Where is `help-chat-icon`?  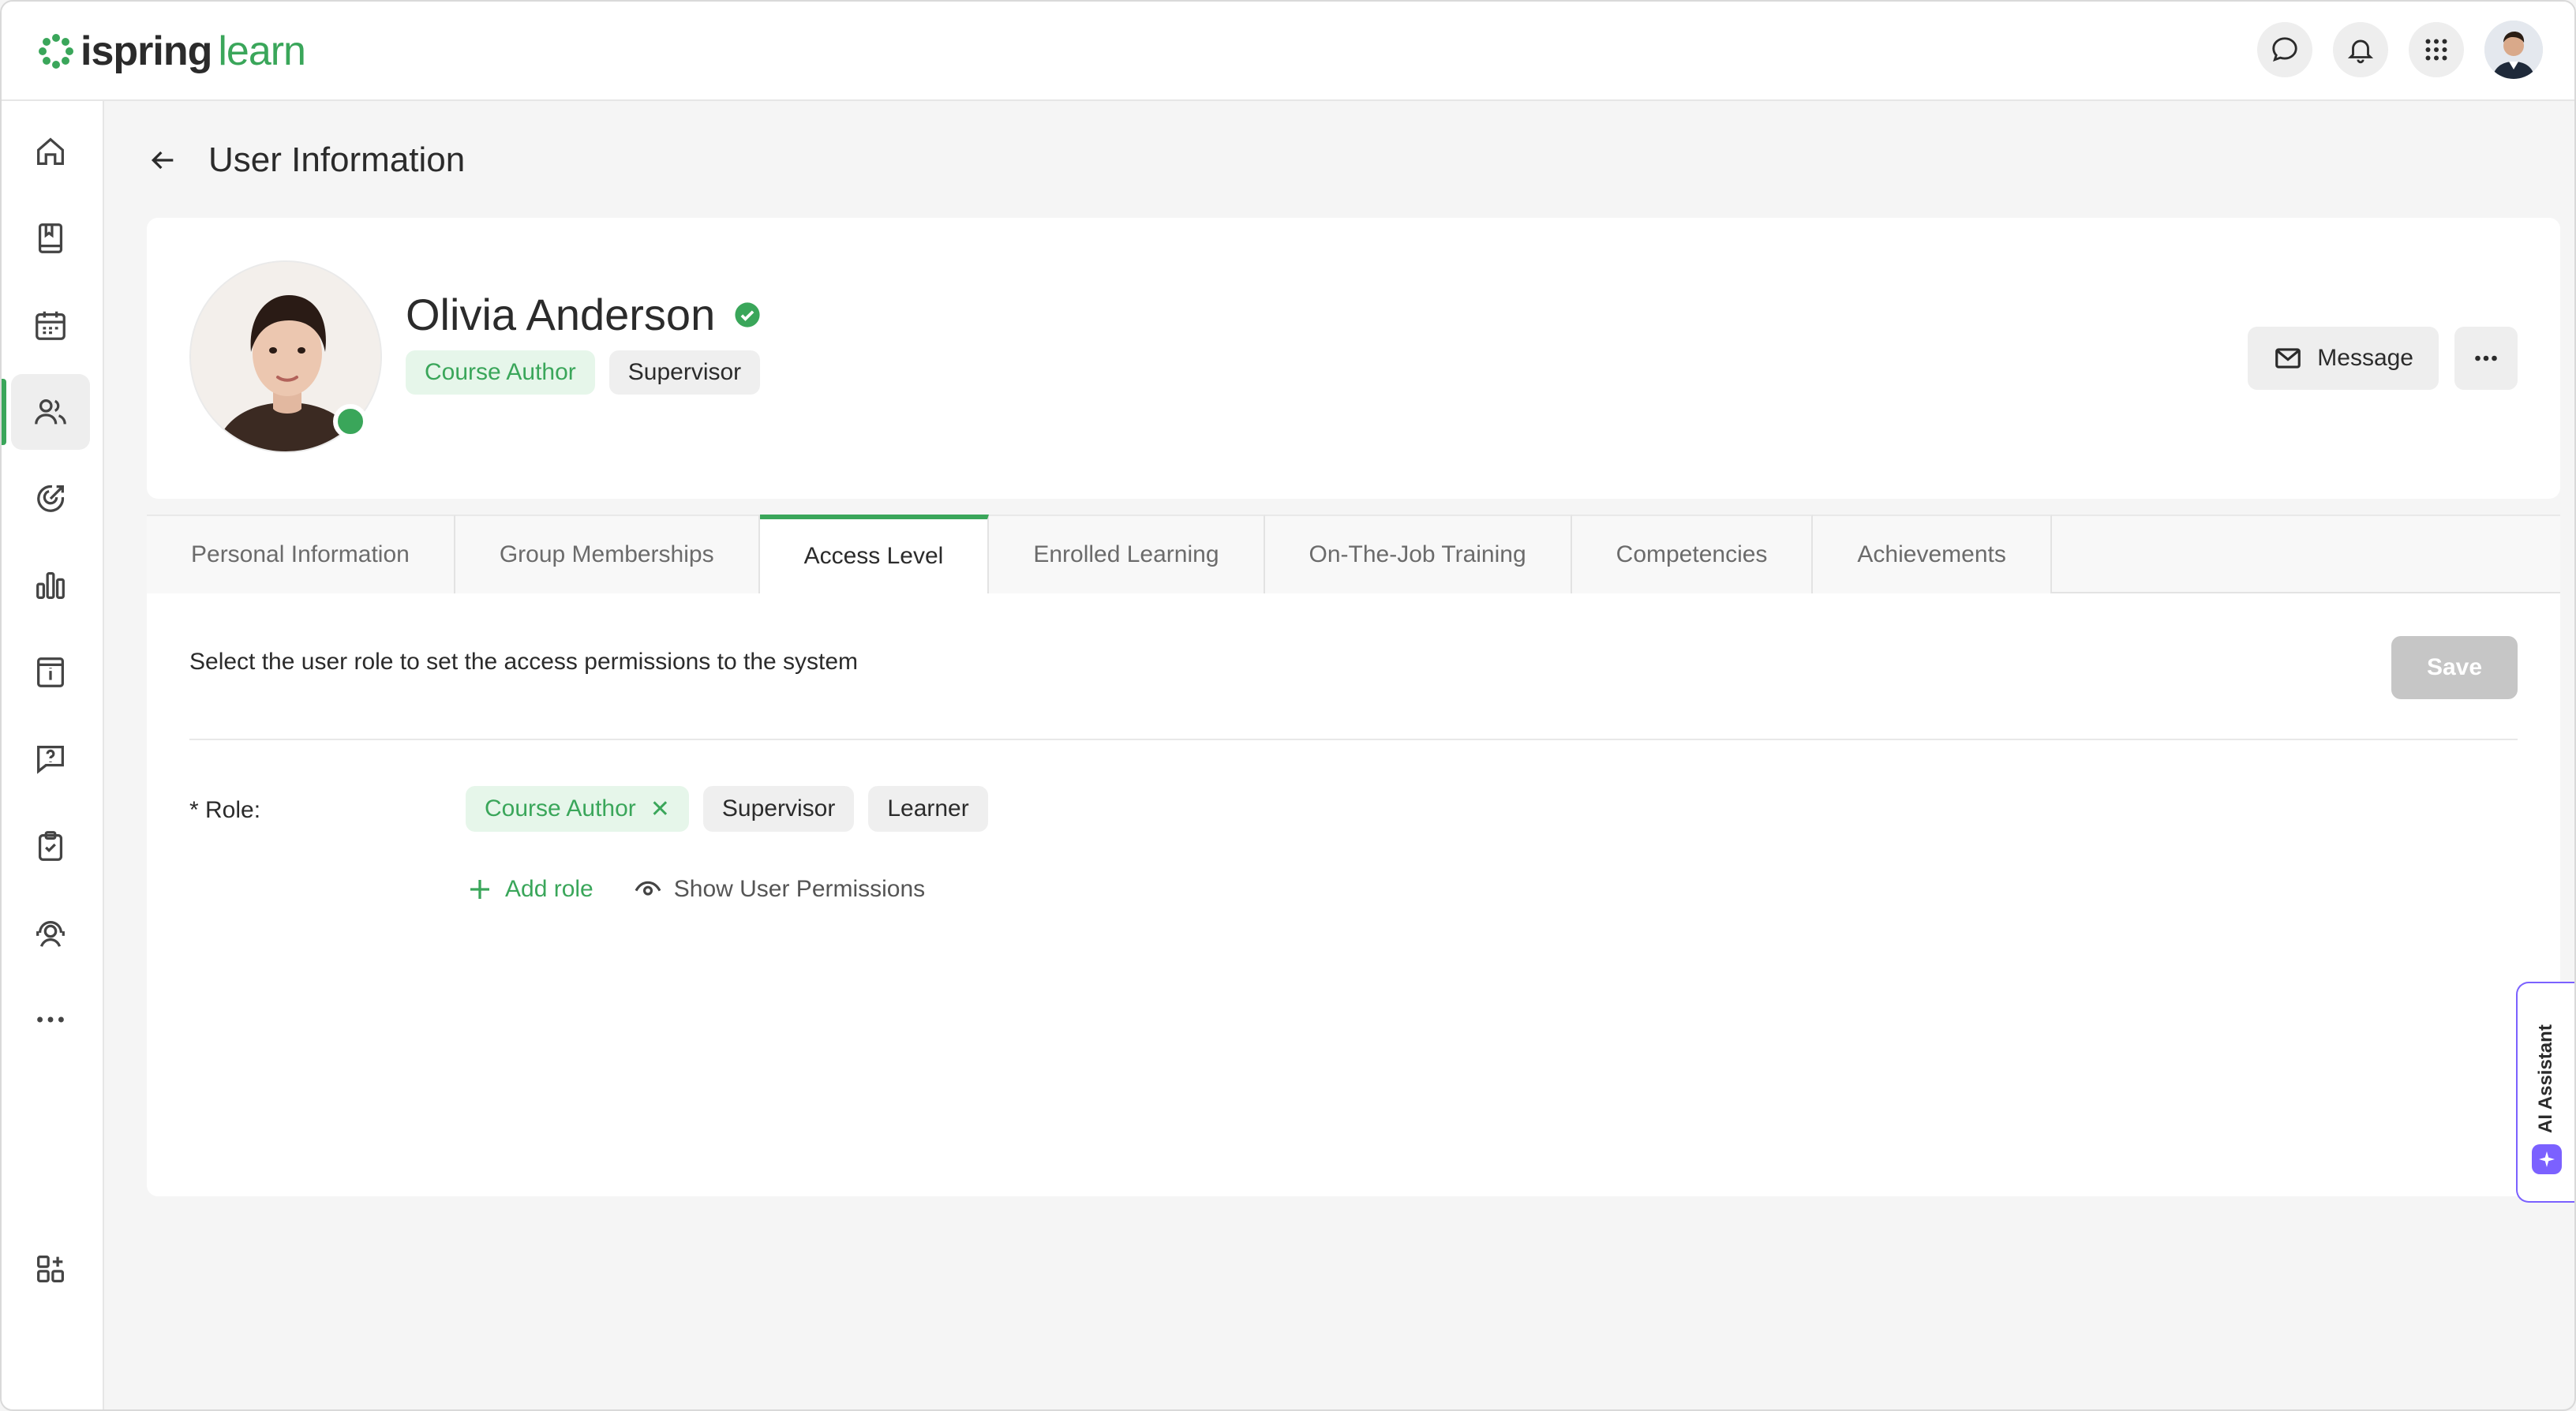
help-chat-icon is located at coordinates (50, 760).